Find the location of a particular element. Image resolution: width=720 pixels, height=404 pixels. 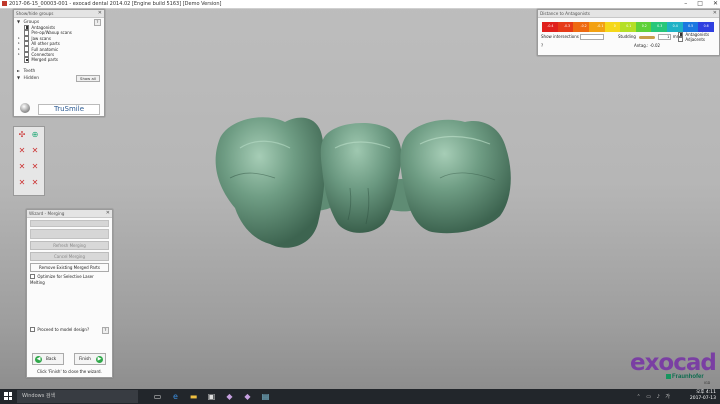

finish-button: Finish ▶ is located at coordinates (90, 359).